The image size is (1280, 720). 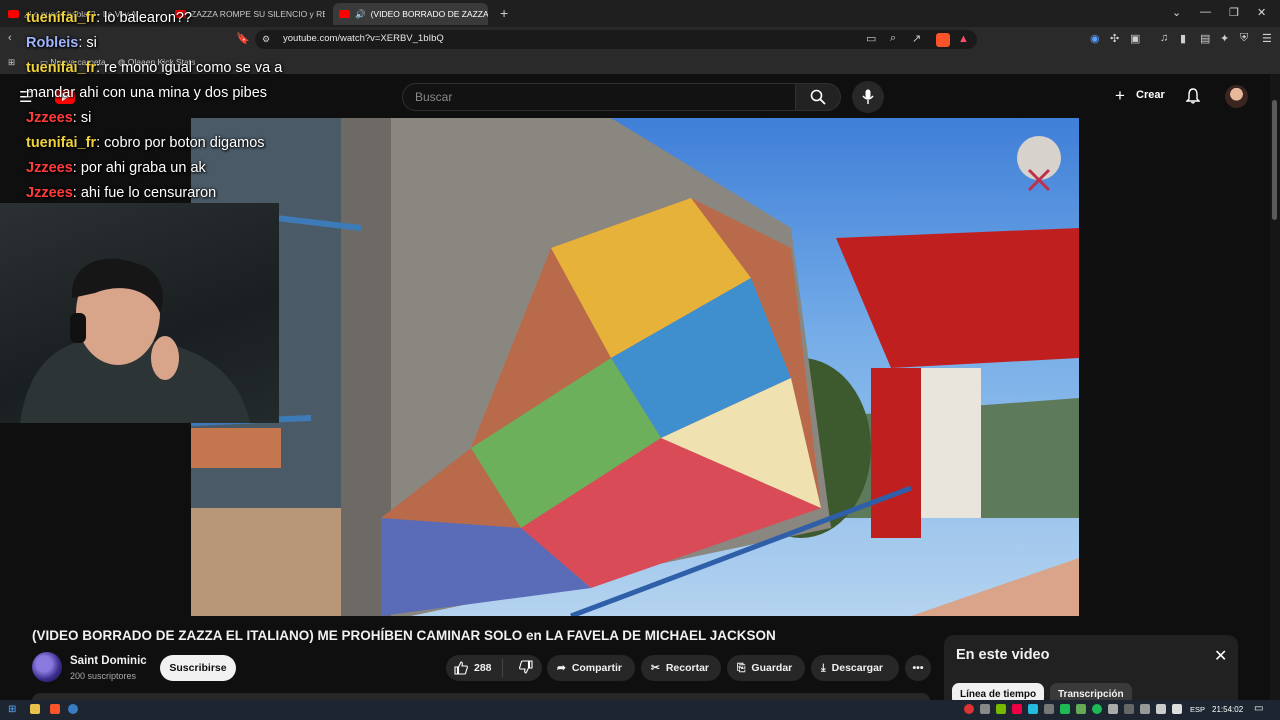 I want to click on music-icon: ♫, so click(x=1164, y=38).